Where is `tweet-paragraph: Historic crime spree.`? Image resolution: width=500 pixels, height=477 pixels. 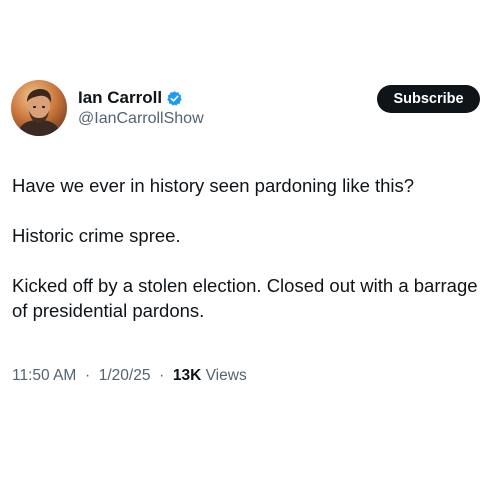 tweet-paragraph: Historic crime spree. is located at coordinates (96, 235).